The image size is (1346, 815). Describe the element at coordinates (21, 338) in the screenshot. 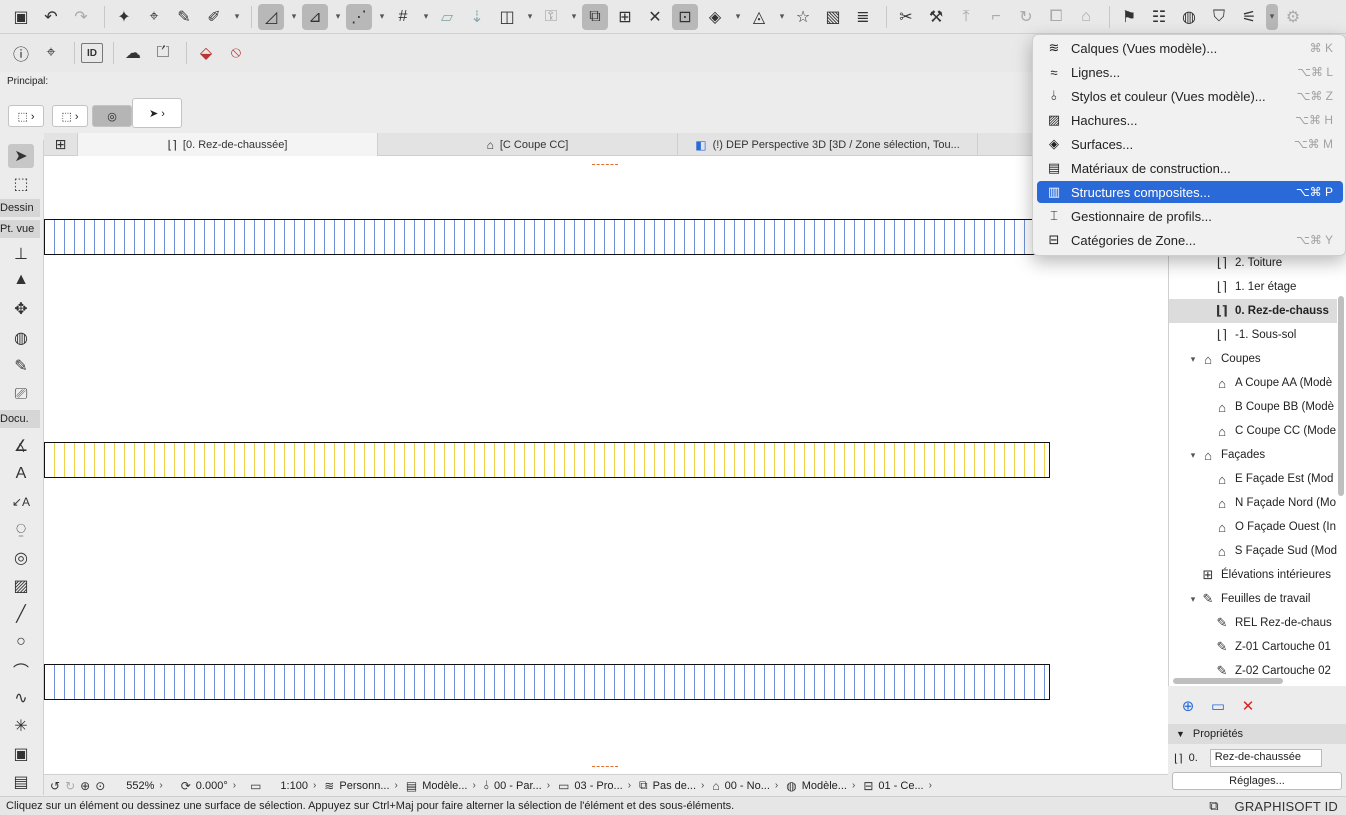

I see `globe-icon: ◍` at that location.